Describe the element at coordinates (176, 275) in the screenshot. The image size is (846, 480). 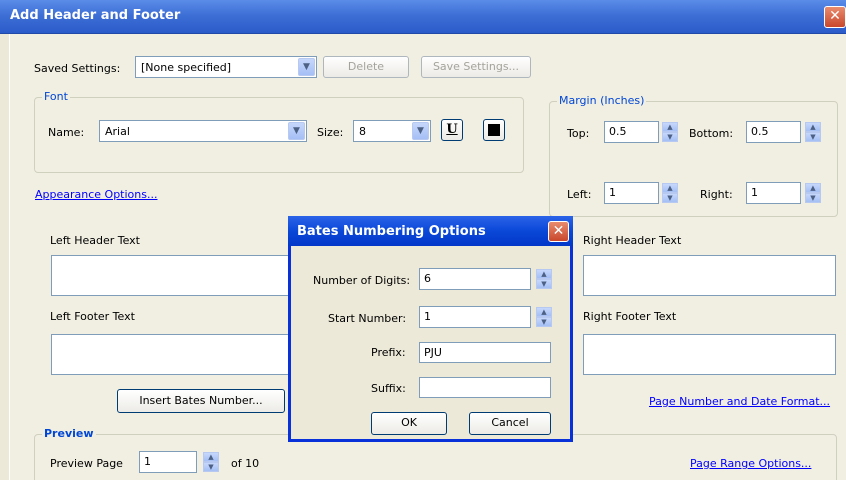
I see `left-header-input` at that location.